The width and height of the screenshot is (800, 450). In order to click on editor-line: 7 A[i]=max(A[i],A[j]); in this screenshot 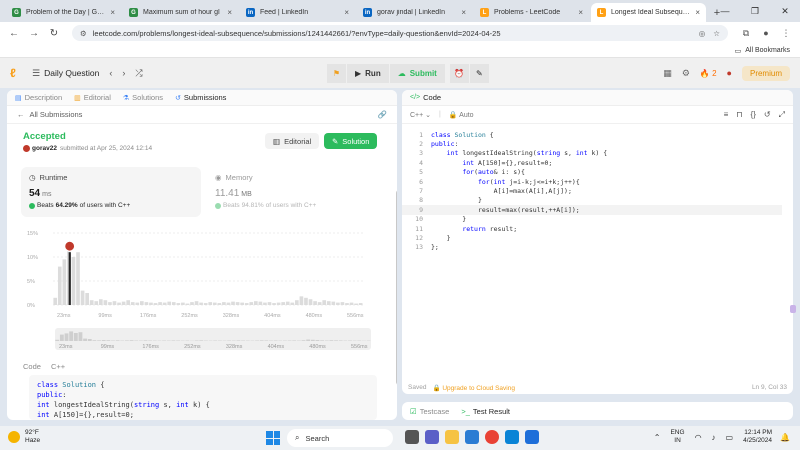, I will do `click(592, 190)`.